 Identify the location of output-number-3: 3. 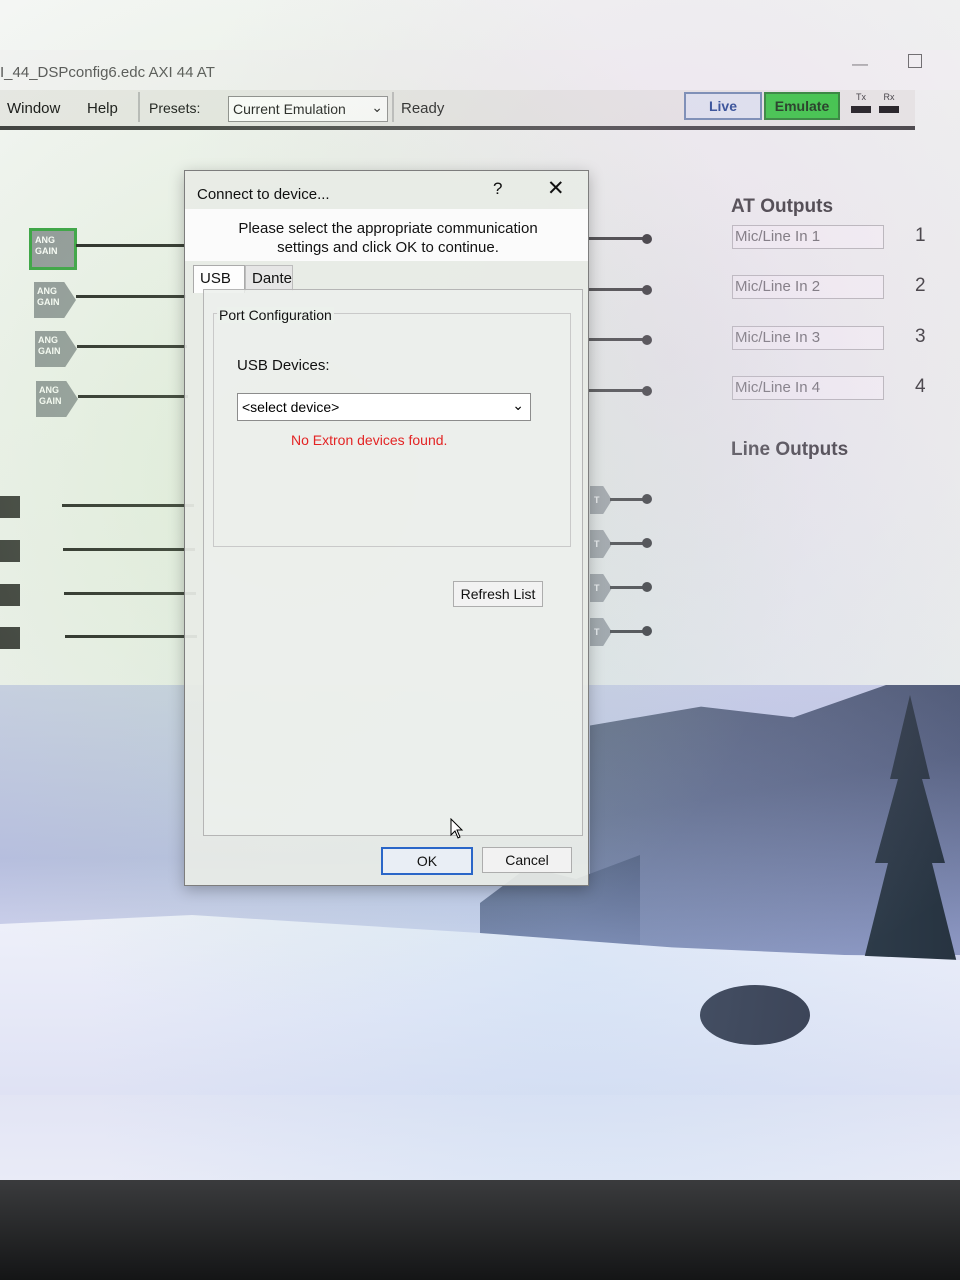
(920, 336).